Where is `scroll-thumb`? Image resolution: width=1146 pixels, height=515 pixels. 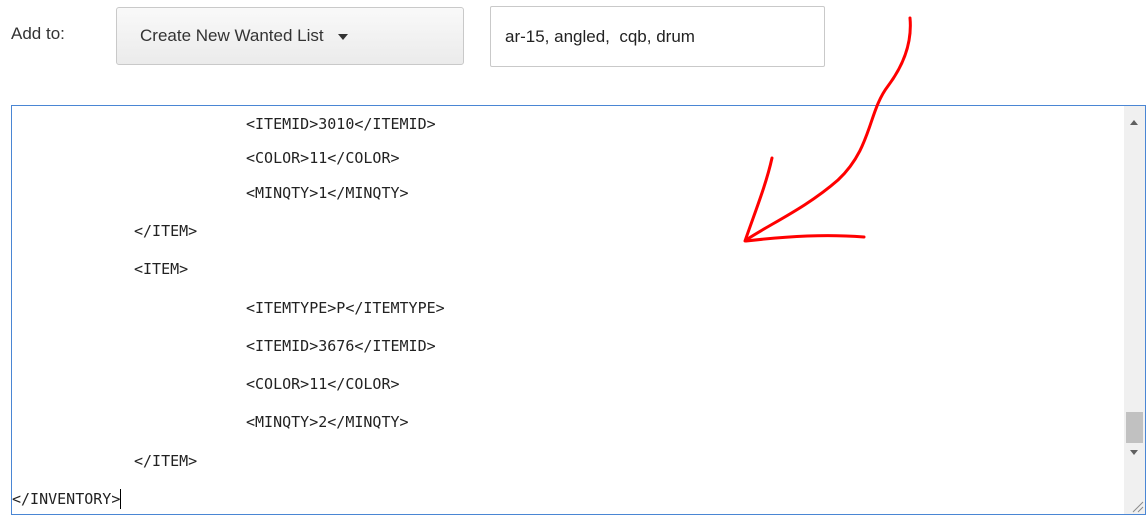 scroll-thumb is located at coordinates (1134, 427).